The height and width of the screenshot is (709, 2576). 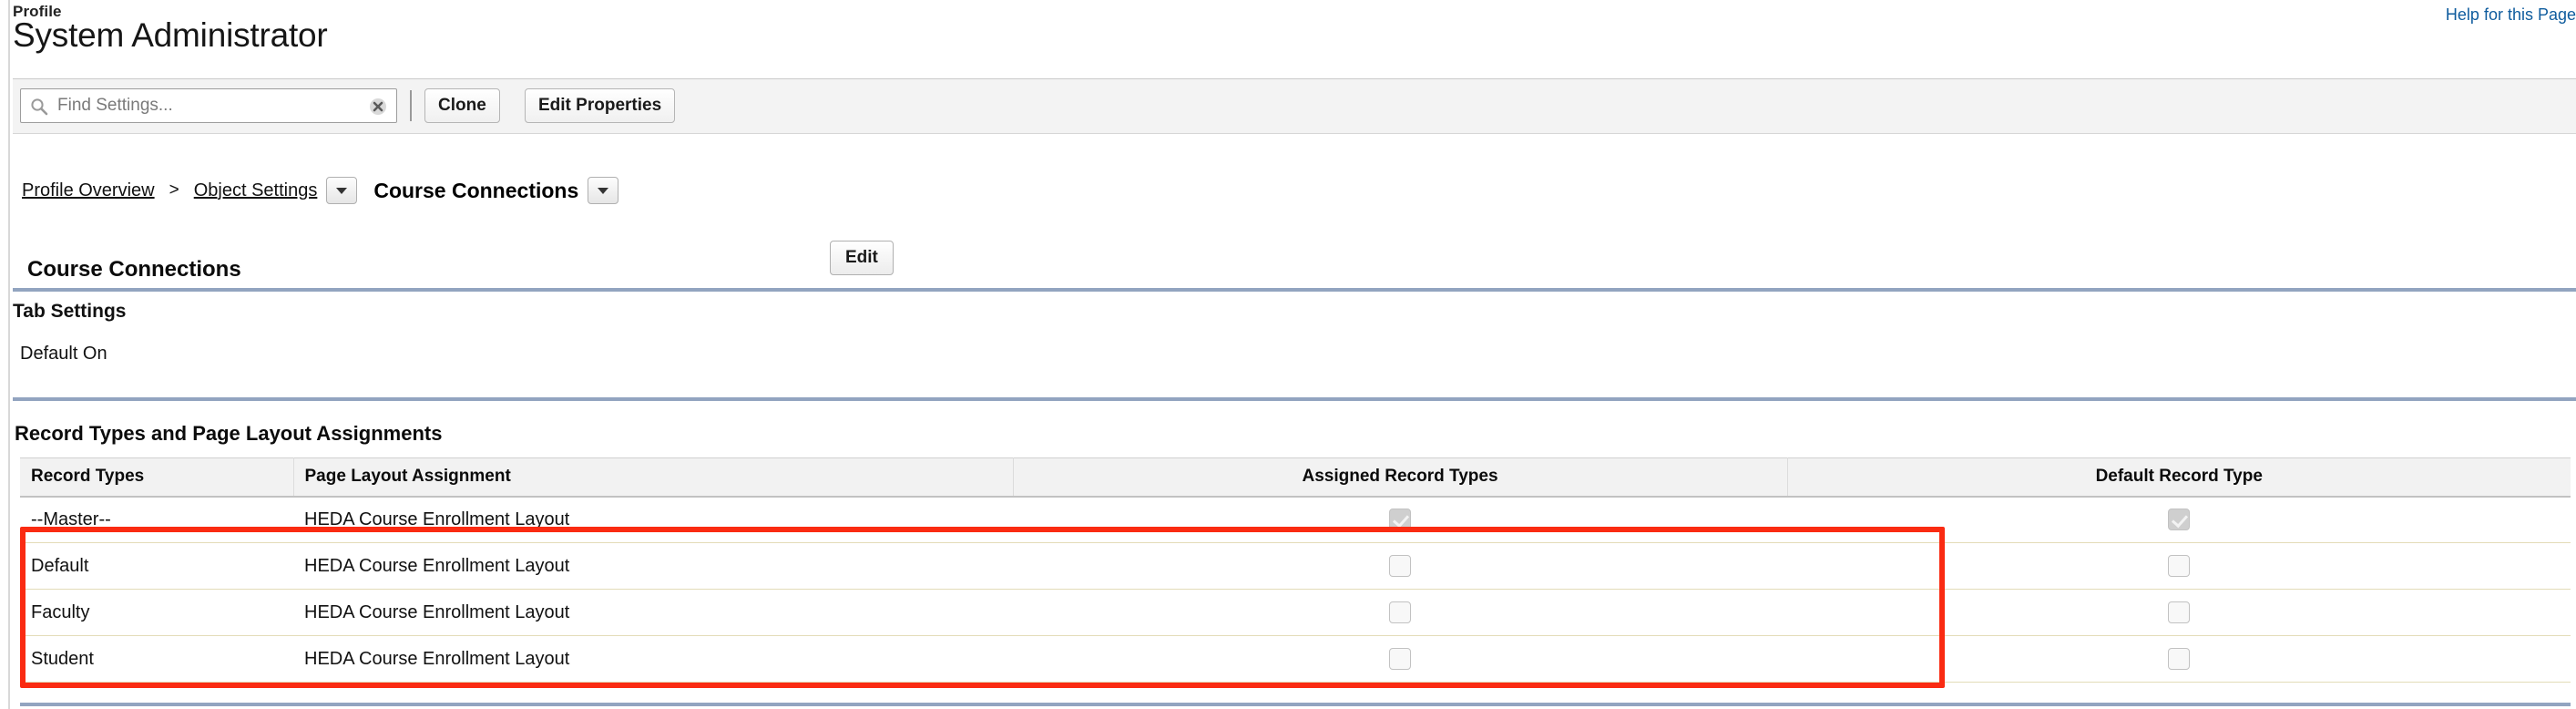 What do you see at coordinates (1295, 399) in the screenshot?
I see `section-rule-record-types` at bounding box center [1295, 399].